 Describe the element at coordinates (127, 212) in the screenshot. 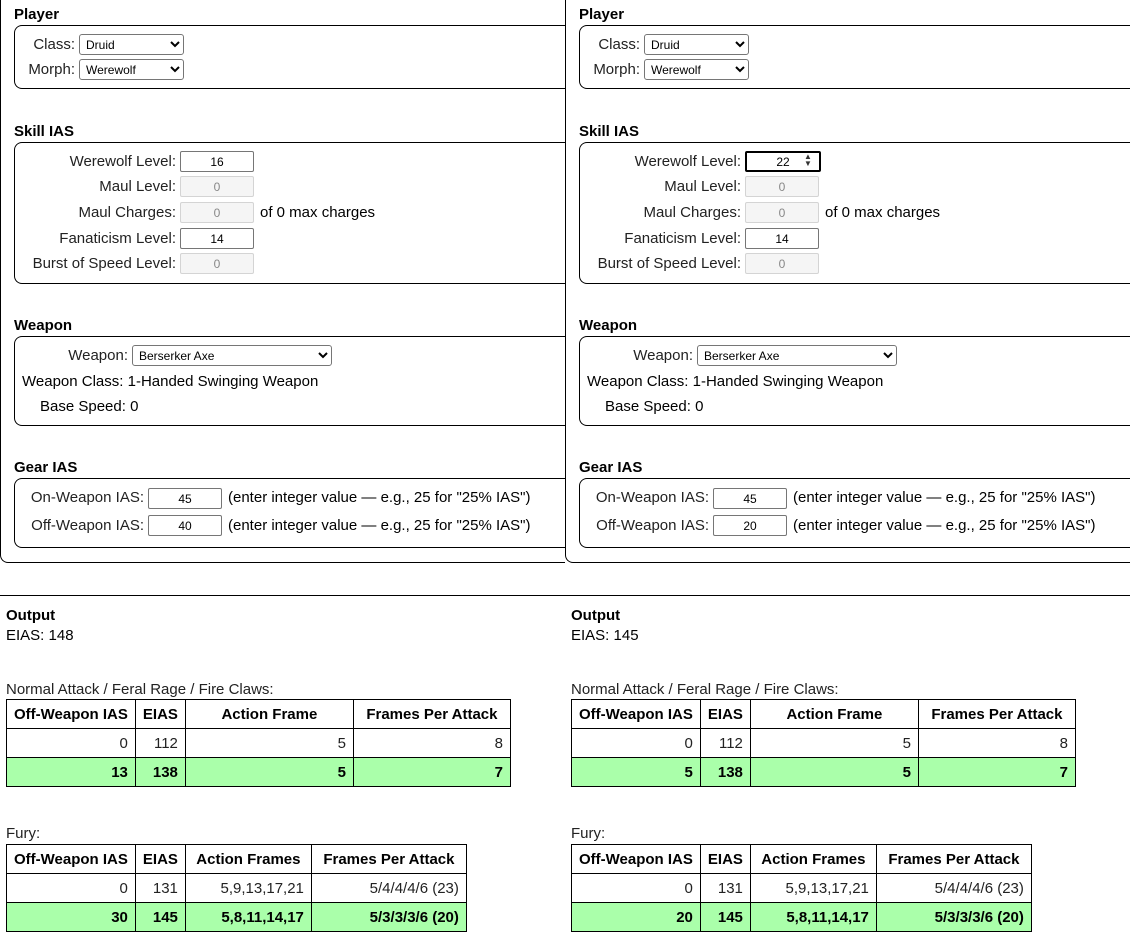

I see `maul-charges-label: Maul Charges:` at that location.